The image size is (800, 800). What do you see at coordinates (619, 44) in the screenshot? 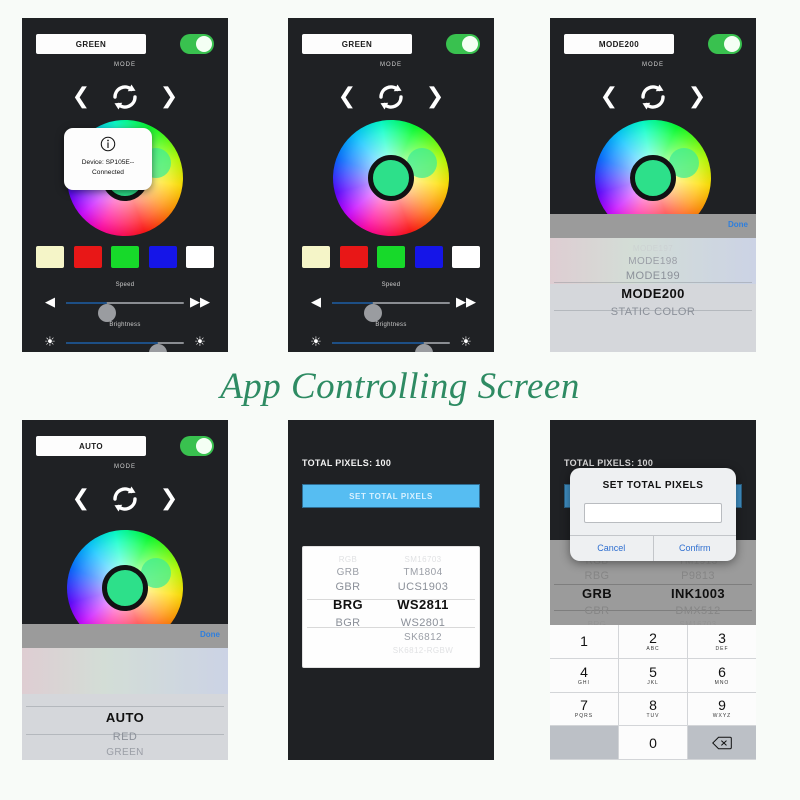
I see `mode-name-field: MODE200` at bounding box center [619, 44].